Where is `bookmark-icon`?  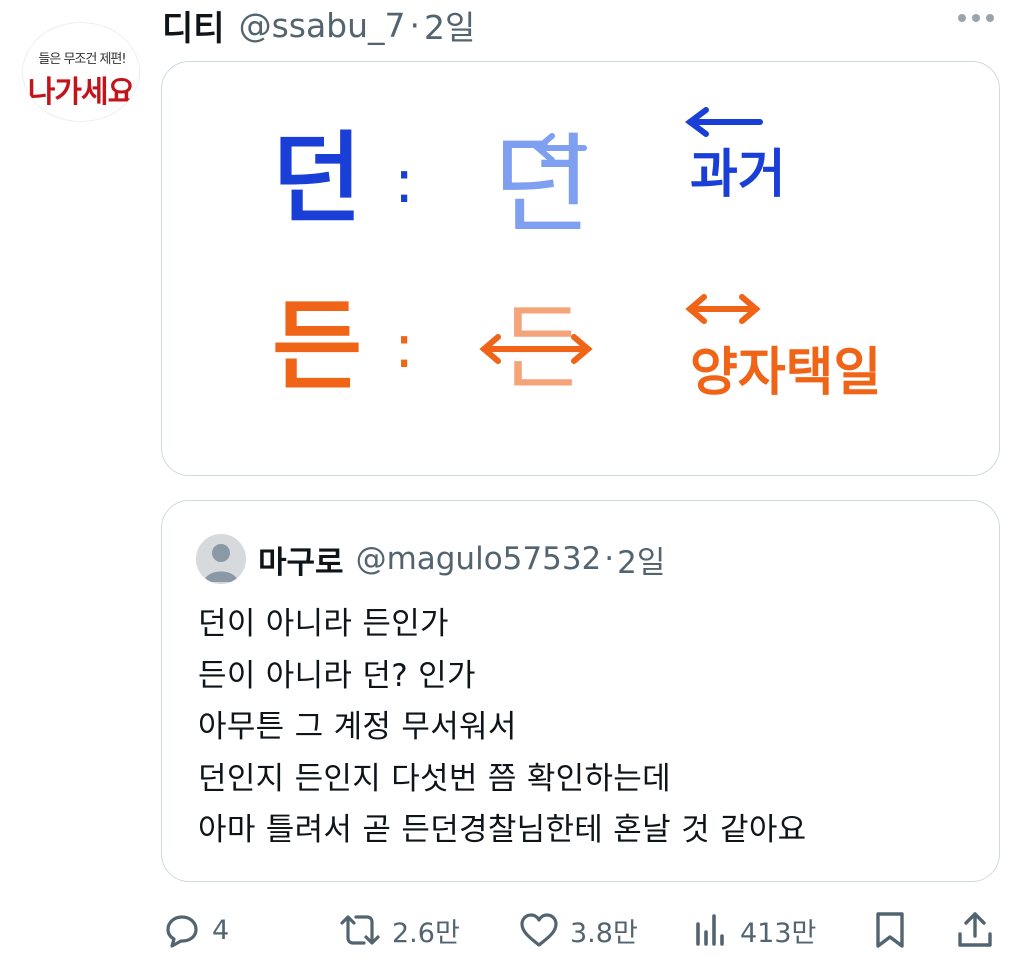
bookmark-icon is located at coordinates (890, 930).